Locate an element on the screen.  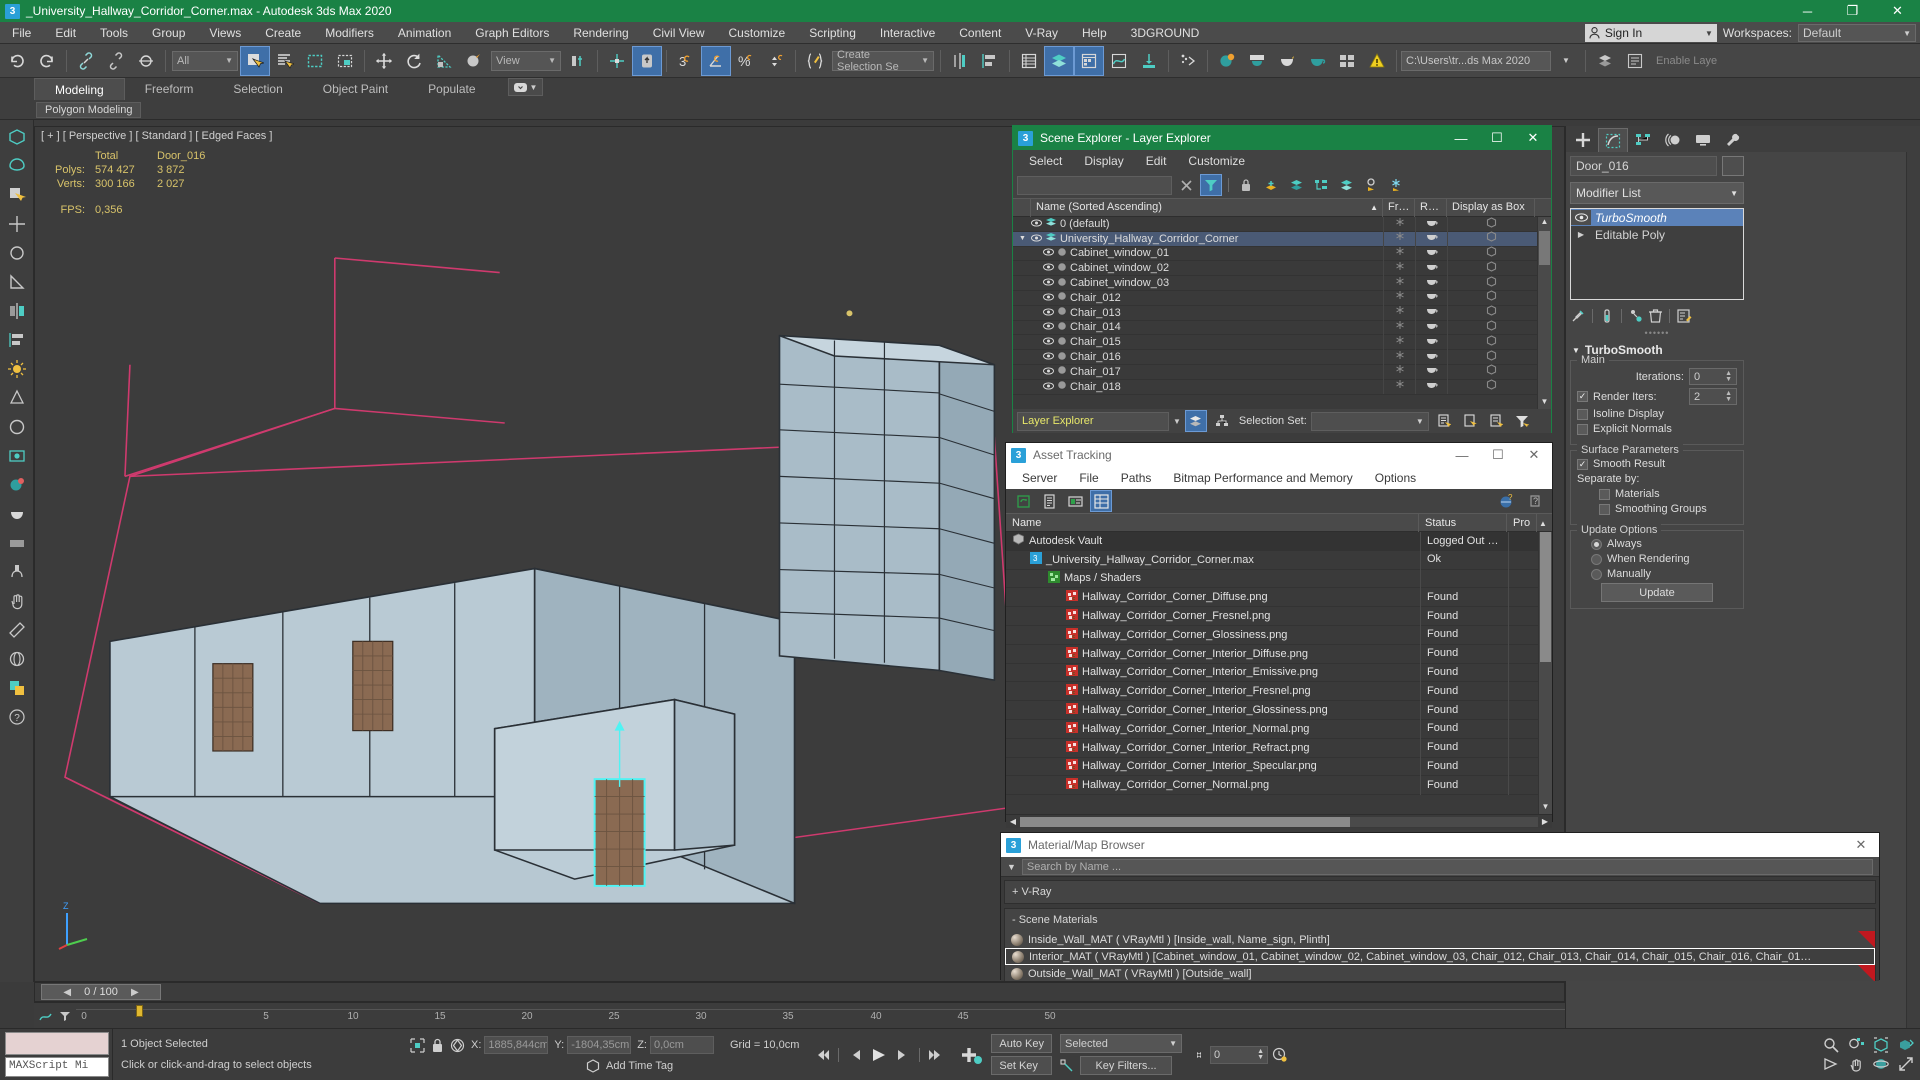
bind-to-space-warp-button is located at coordinates (146, 61).